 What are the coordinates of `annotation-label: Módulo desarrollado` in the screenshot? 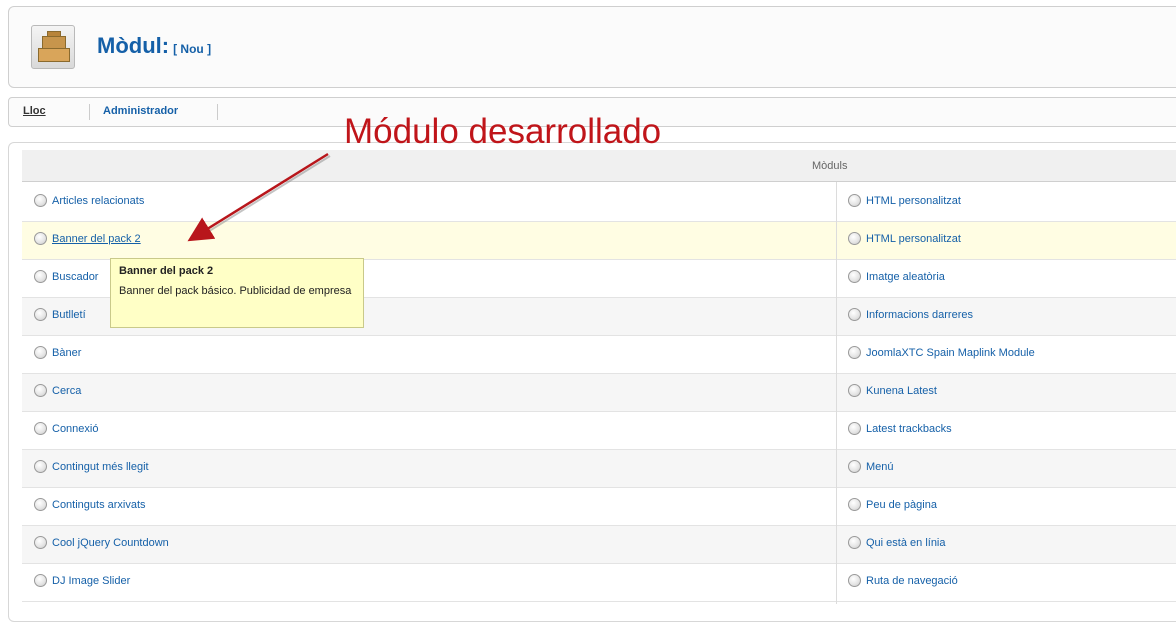 It's located at (503, 131).